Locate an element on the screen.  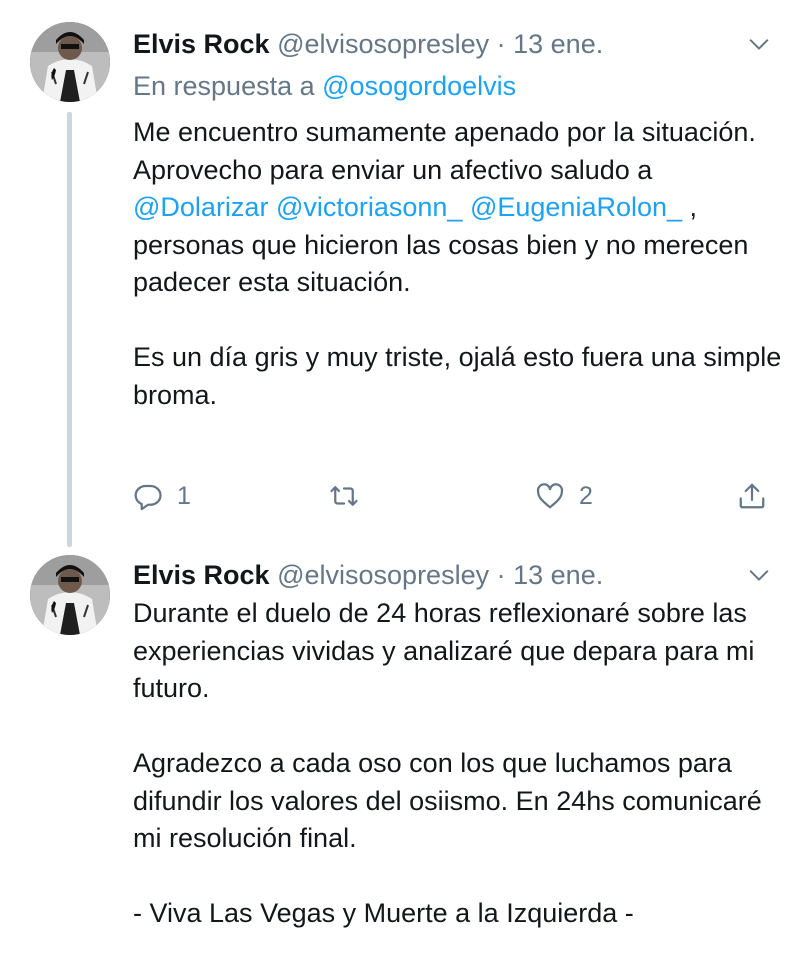
retweet-button is located at coordinates (344, 496).